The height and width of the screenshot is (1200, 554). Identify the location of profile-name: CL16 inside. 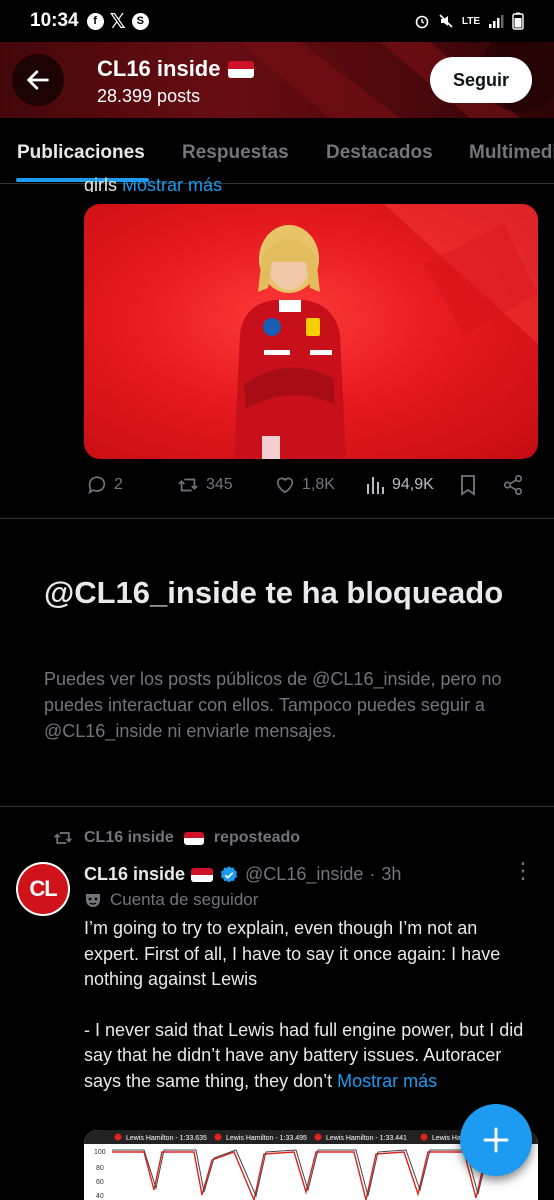
(159, 68).